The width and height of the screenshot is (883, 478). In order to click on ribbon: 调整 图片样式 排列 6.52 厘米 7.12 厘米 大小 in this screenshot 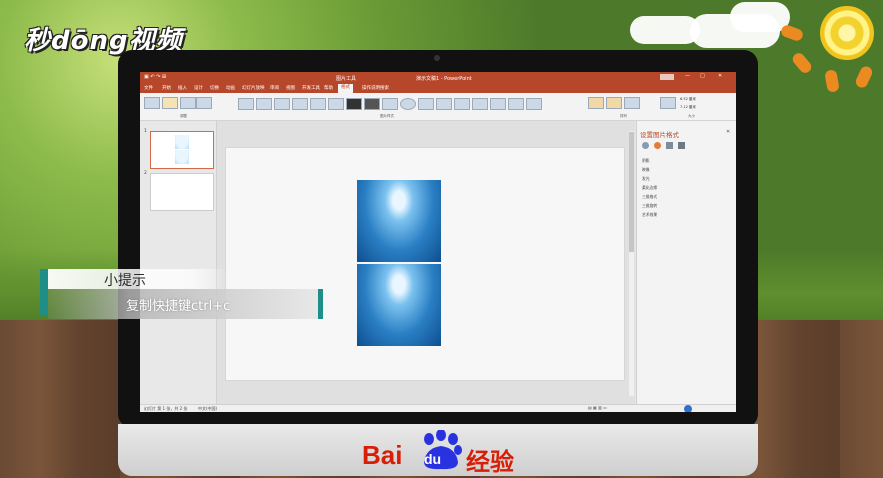, I will do `click(438, 107)`.